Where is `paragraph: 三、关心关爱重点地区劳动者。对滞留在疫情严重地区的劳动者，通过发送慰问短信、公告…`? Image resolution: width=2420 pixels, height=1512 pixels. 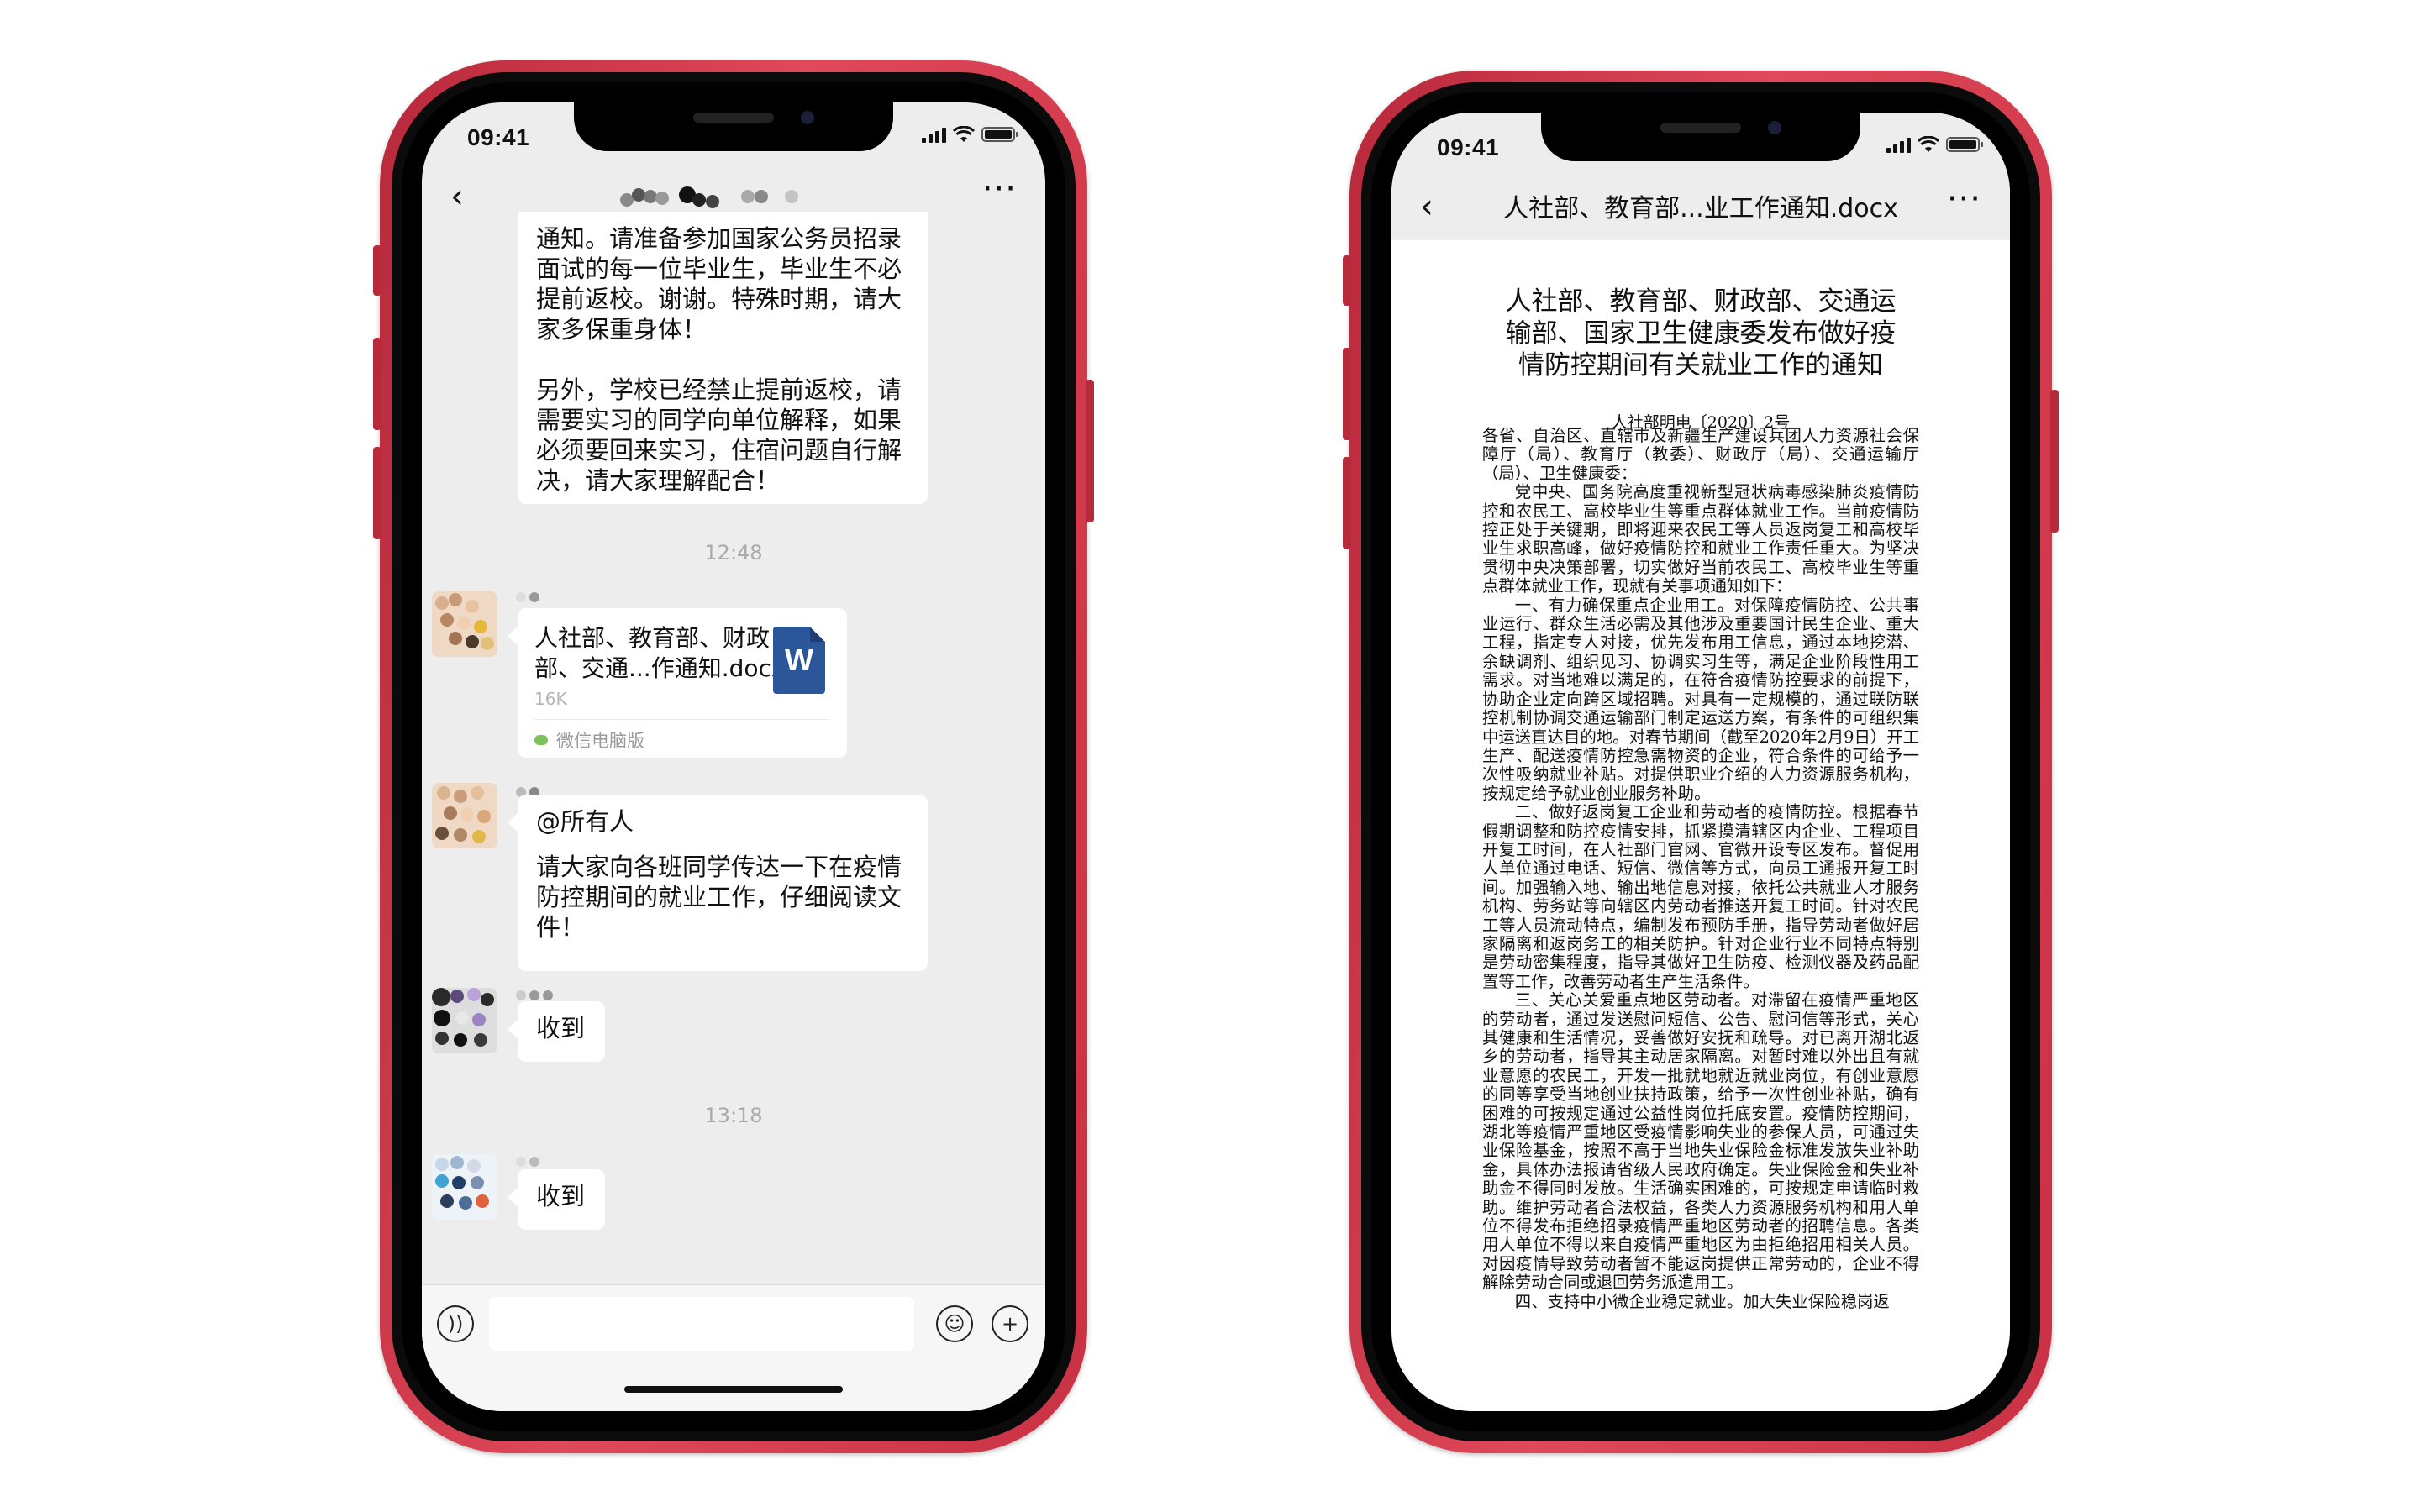
paragraph: 三、关心关爱重点地区劳动者。对滞留在疫情严重地区的劳动者，通过发送慰问短信、公告… is located at coordinates (1700, 1141).